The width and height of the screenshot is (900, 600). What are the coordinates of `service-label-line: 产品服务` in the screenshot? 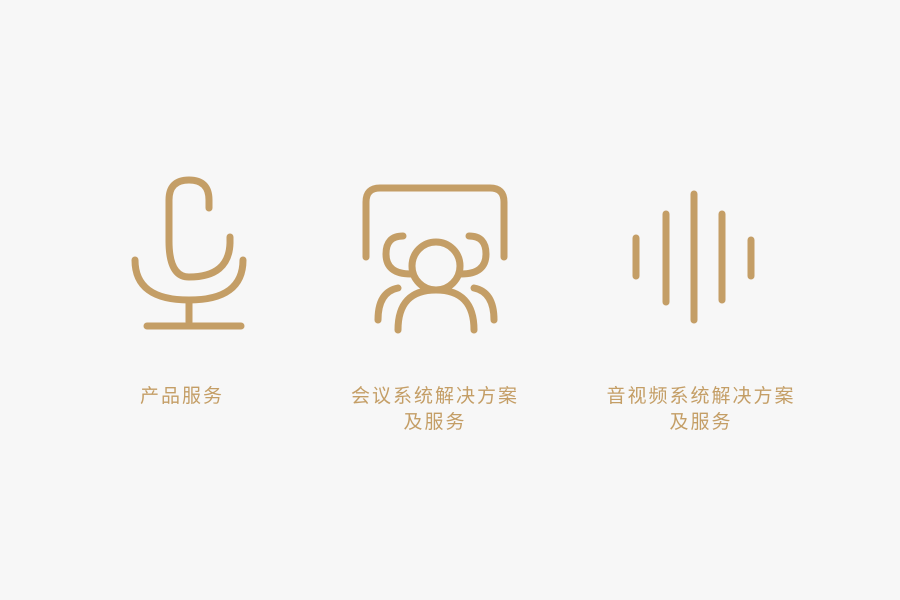 It's located at (181, 396).